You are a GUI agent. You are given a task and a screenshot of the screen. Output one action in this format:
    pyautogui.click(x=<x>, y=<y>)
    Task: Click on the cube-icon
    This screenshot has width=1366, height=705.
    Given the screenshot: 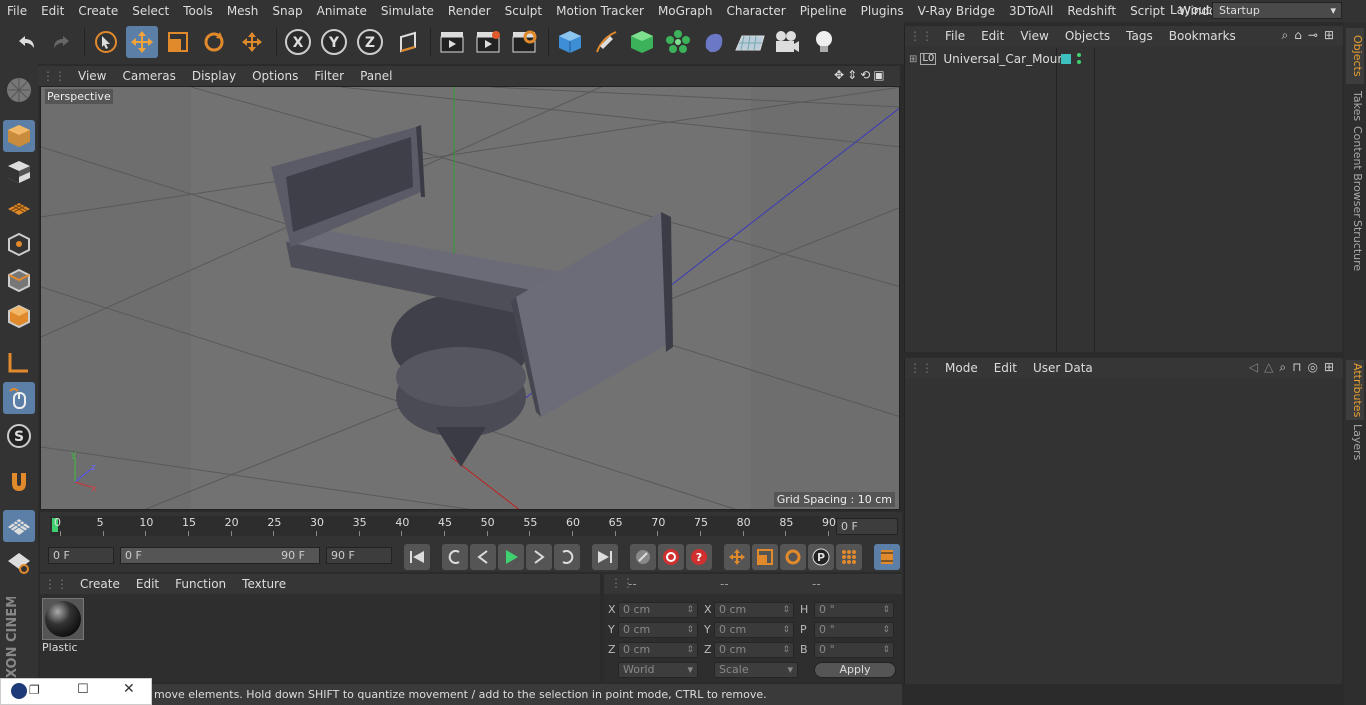 What is the action you would take?
    pyautogui.click(x=570, y=42)
    